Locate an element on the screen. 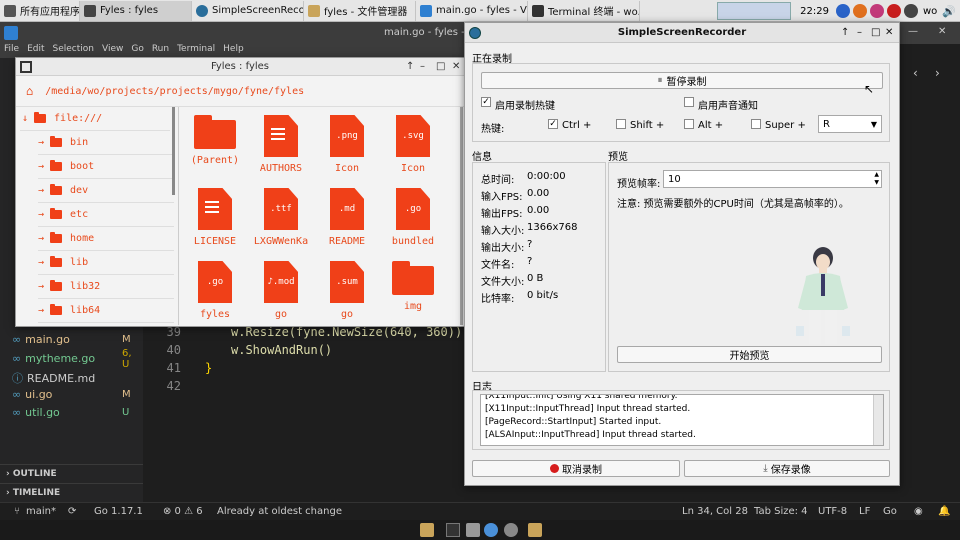 This screenshot has height=540, width=960. user-name: wo is located at coordinates (930, 11).